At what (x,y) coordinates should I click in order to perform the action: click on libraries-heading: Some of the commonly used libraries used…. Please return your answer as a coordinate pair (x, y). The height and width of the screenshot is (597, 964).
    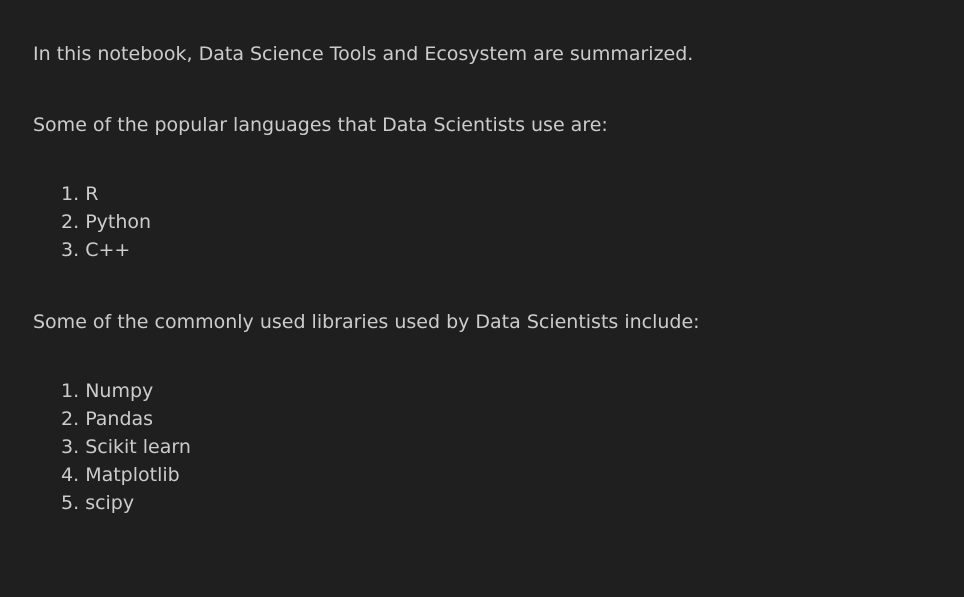
    Looking at the image, I should click on (366, 322).